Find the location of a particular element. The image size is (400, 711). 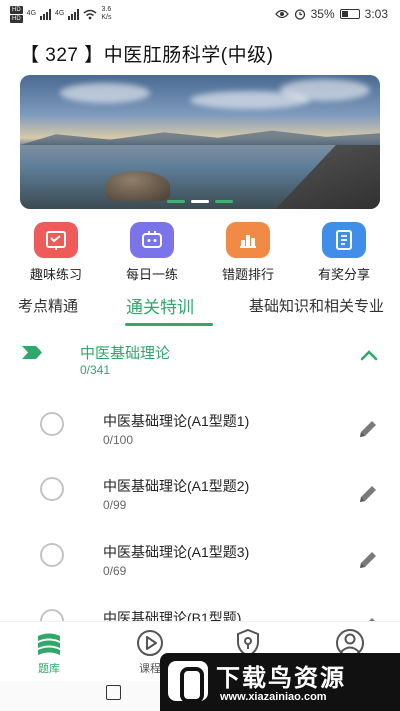

quick-action-reward-share: 有奖分享 is located at coordinates (344, 253).